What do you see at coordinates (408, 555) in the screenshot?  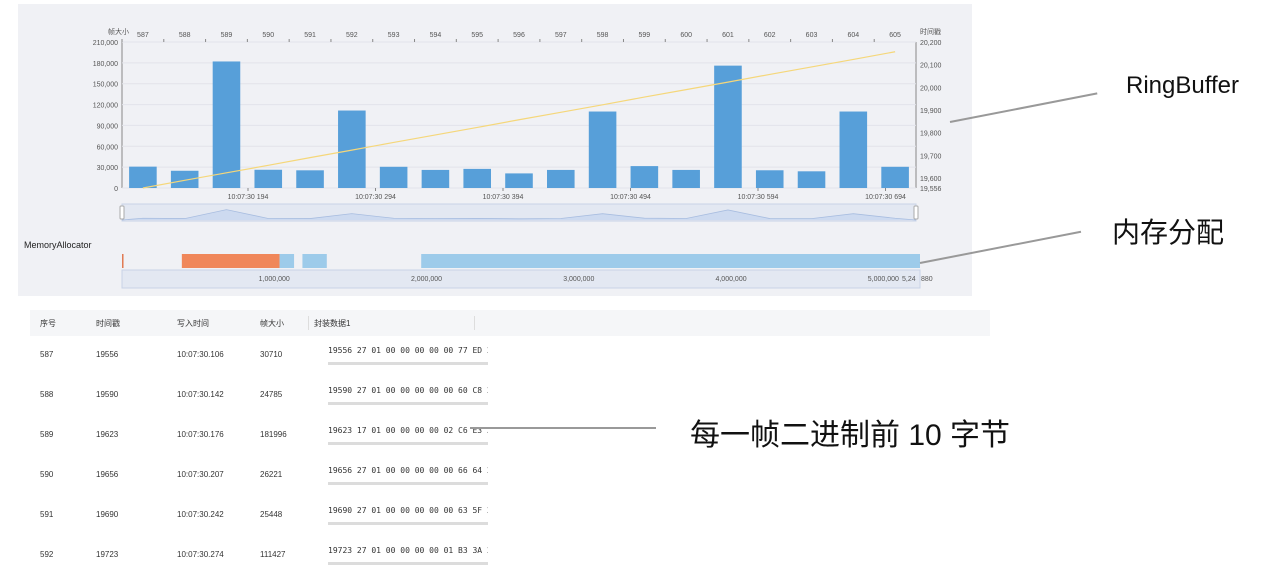 I see `cell-payload-hex: 19723 27 01 00 00 00 00 01 B3 3A 2` at bounding box center [408, 555].